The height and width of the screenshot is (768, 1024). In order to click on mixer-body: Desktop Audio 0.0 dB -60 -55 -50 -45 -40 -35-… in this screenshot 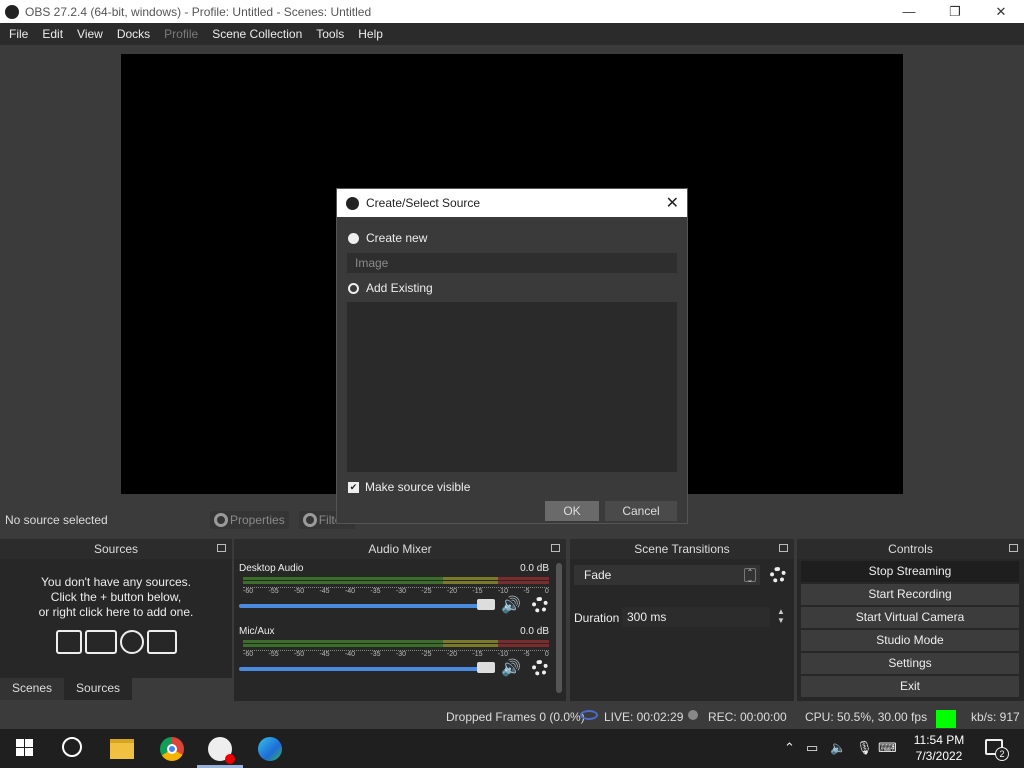, I will do `click(400, 630)`.